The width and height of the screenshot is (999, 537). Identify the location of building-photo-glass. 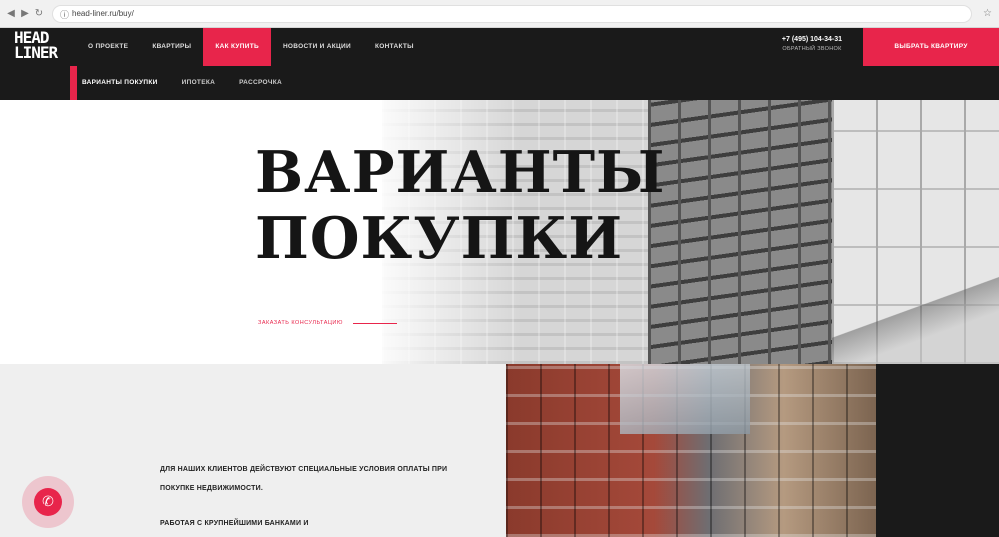
(685, 399).